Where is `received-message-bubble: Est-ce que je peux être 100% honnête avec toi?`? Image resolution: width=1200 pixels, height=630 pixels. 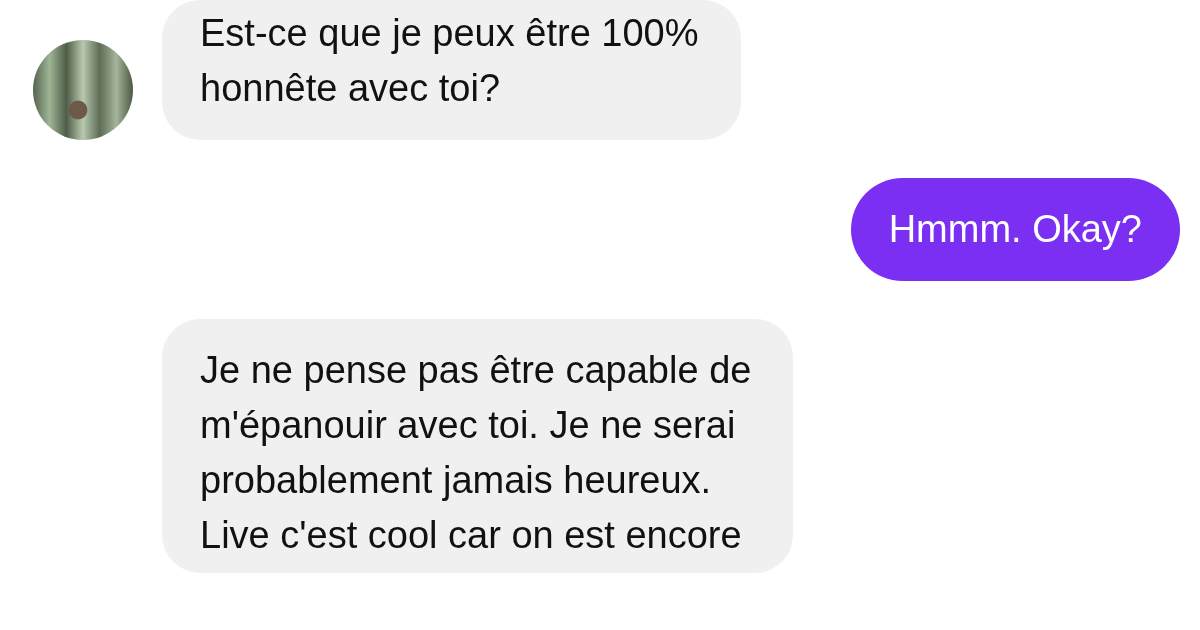 received-message-bubble: Est-ce que je peux être 100% honnête avec toi? is located at coordinates (451, 70).